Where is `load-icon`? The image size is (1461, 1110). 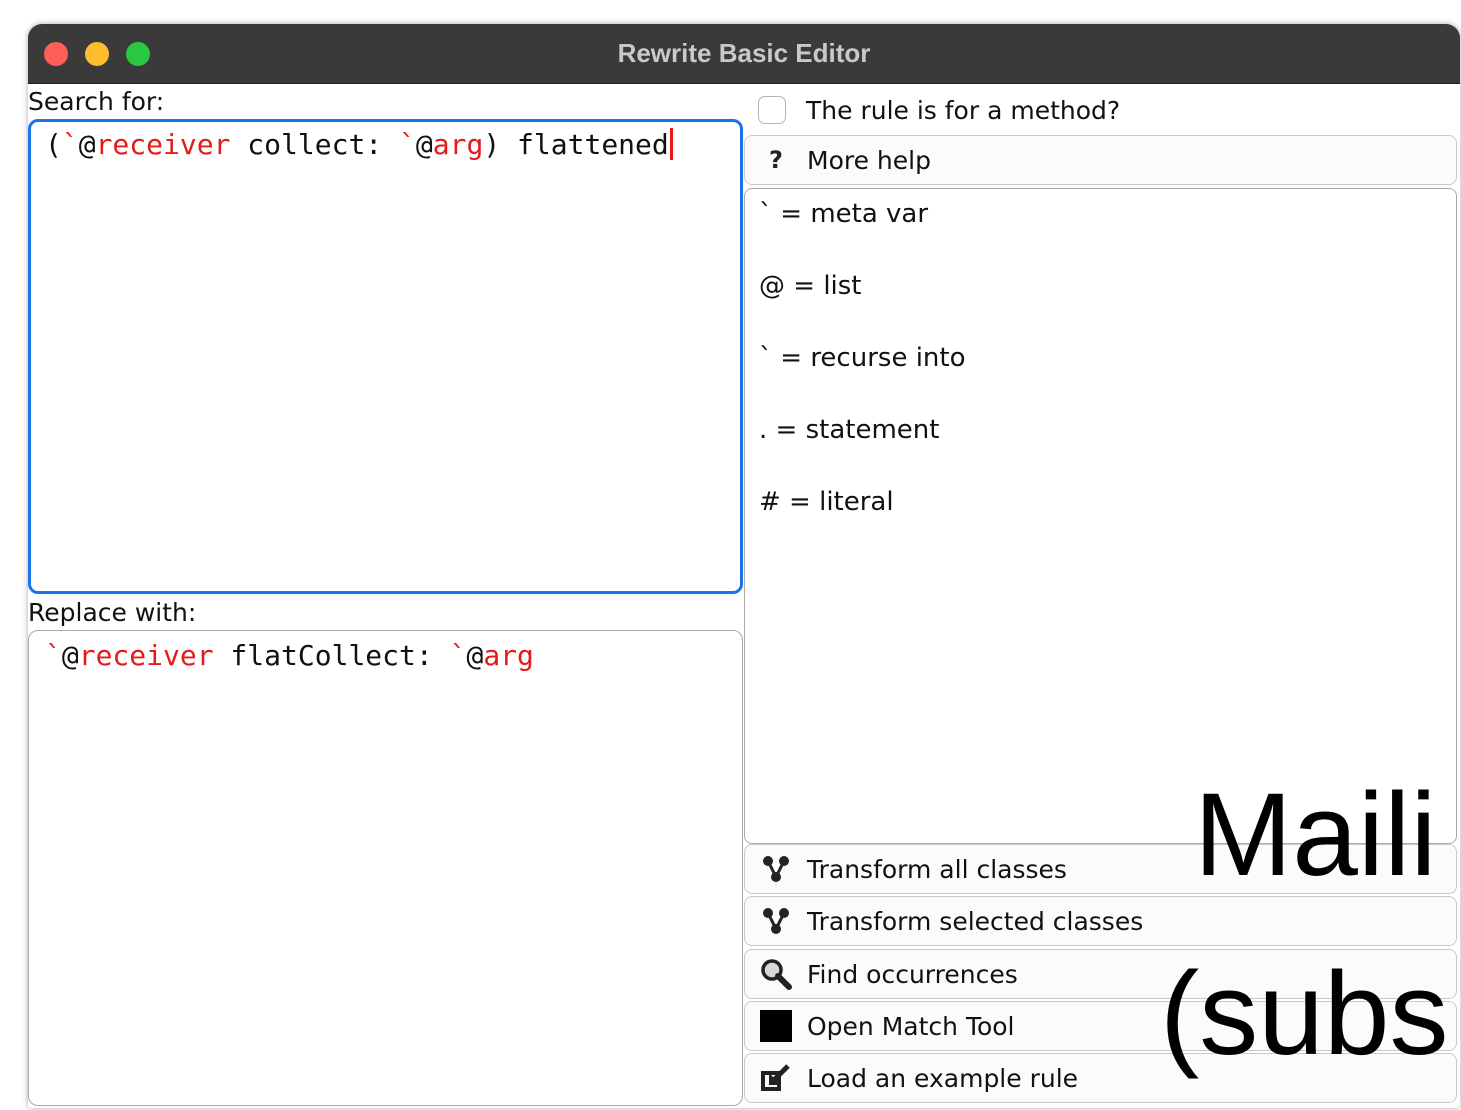 load-icon is located at coordinates (776, 1078).